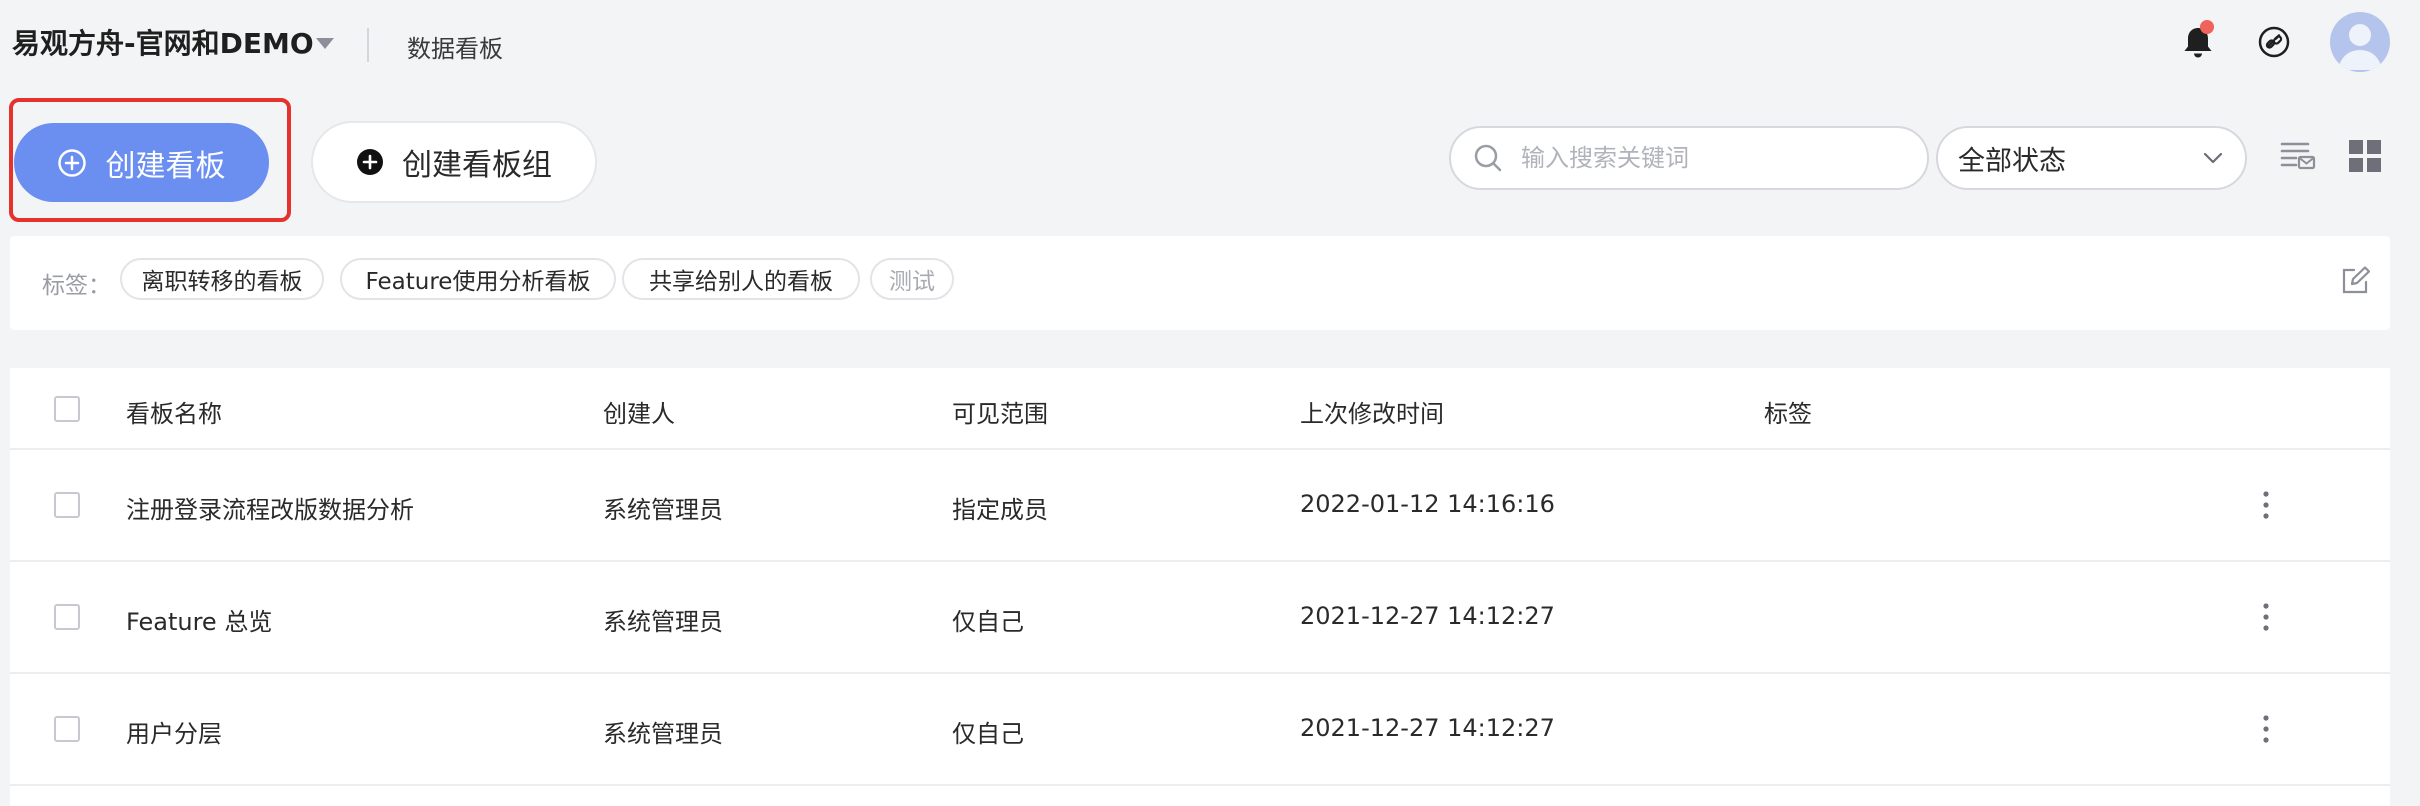 The width and height of the screenshot is (2420, 806). I want to click on board-name: 注册登录流程改版数据分析, so click(270, 507).